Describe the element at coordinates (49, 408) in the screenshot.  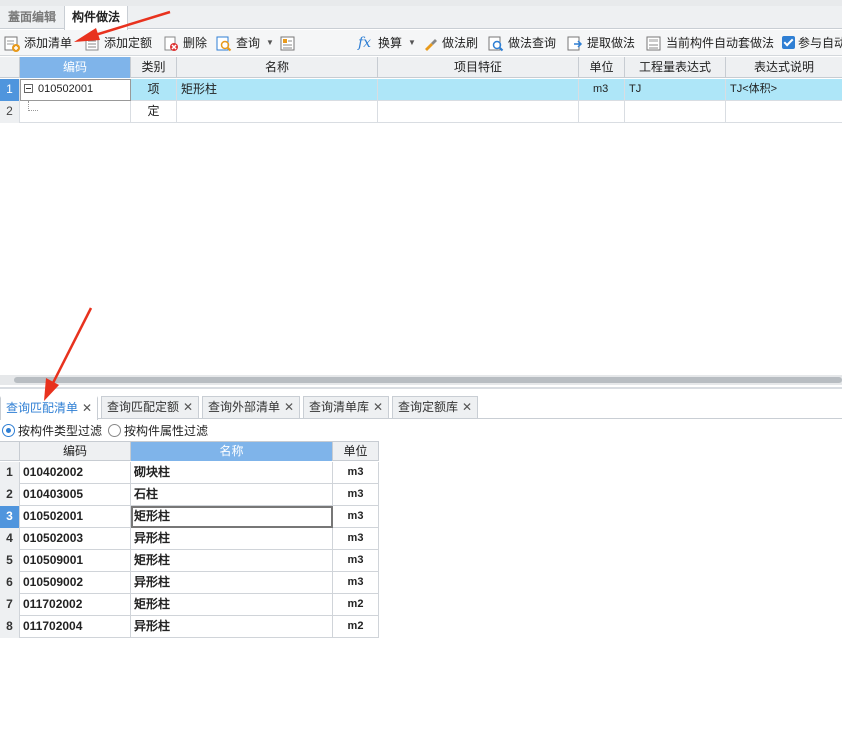
I see `tab-query-match-list: 查询匹配清单 ✕` at that location.